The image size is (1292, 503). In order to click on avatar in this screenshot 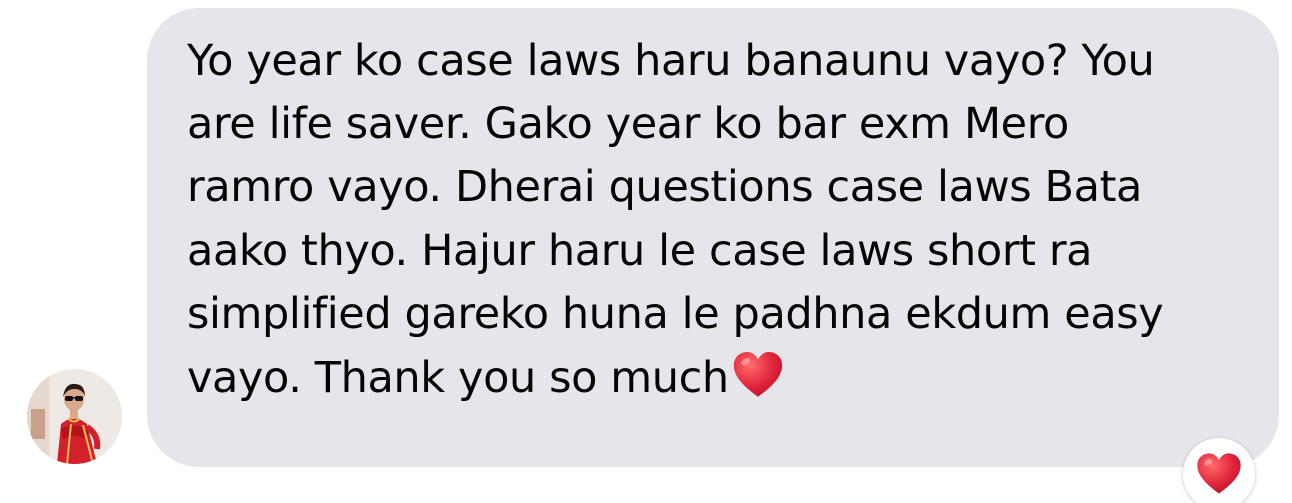, I will do `click(74, 416)`.